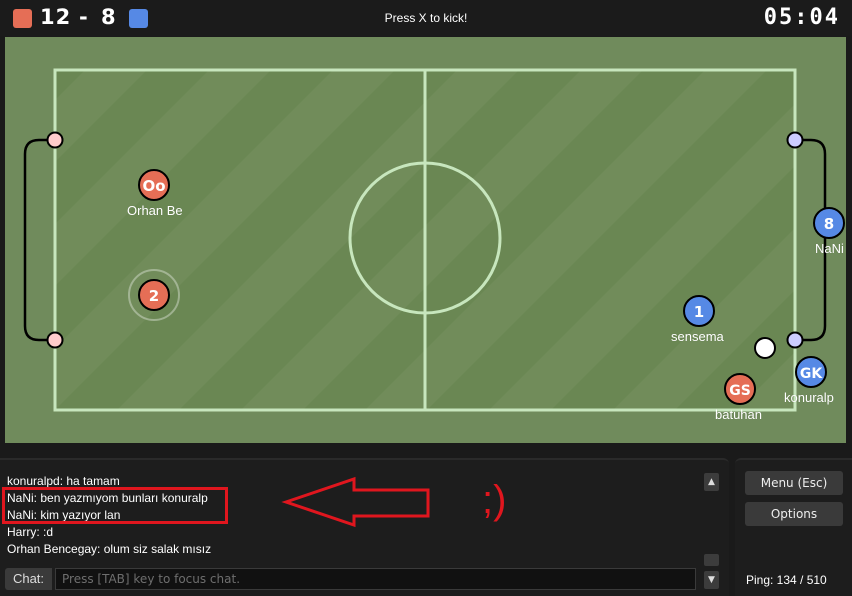  I want to click on player-name: sensema, so click(697, 336).